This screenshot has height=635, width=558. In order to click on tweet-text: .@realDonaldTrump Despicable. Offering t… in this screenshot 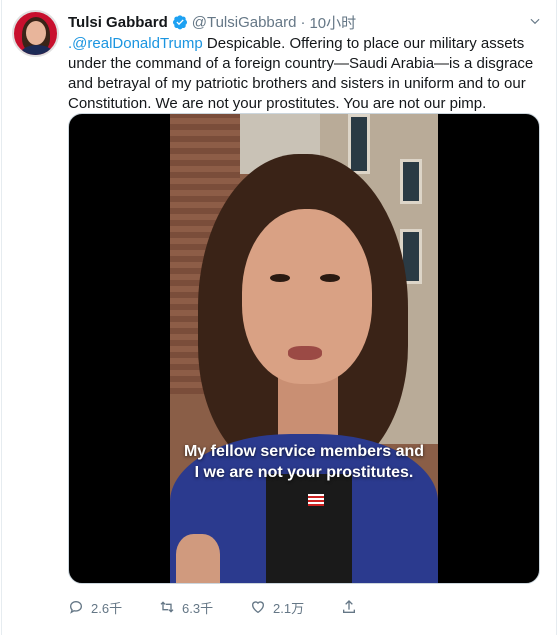, I will do `click(307, 74)`.